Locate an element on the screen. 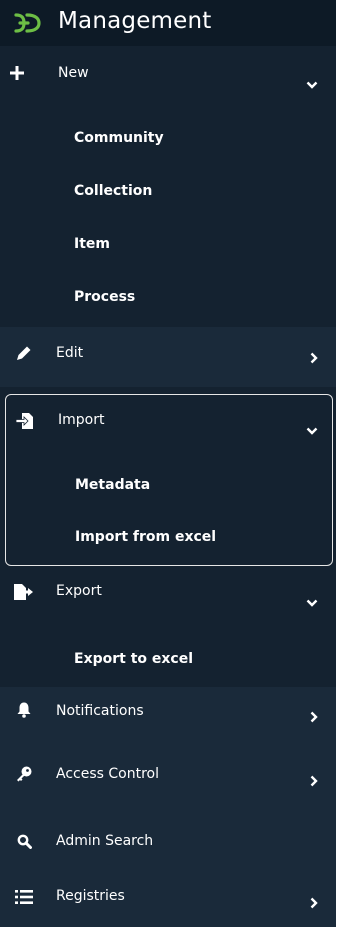 Image resolution: width=340 pixels, height=927 pixels. menu-item-new: New is located at coordinates (168, 74).